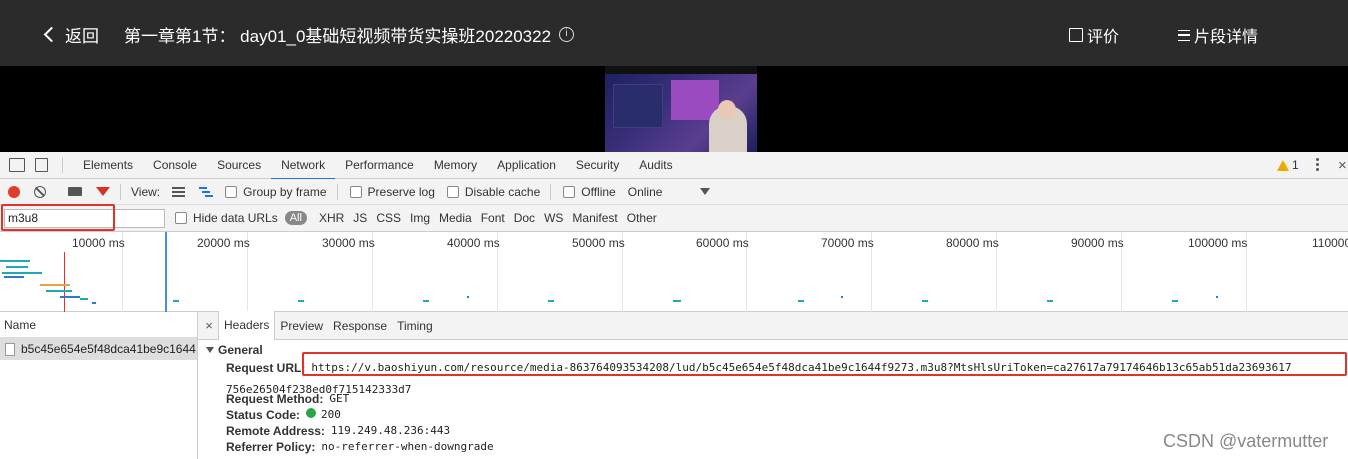 The image size is (1348, 459). What do you see at coordinates (75, 191) in the screenshot?
I see `screenshot-camera-icon` at bounding box center [75, 191].